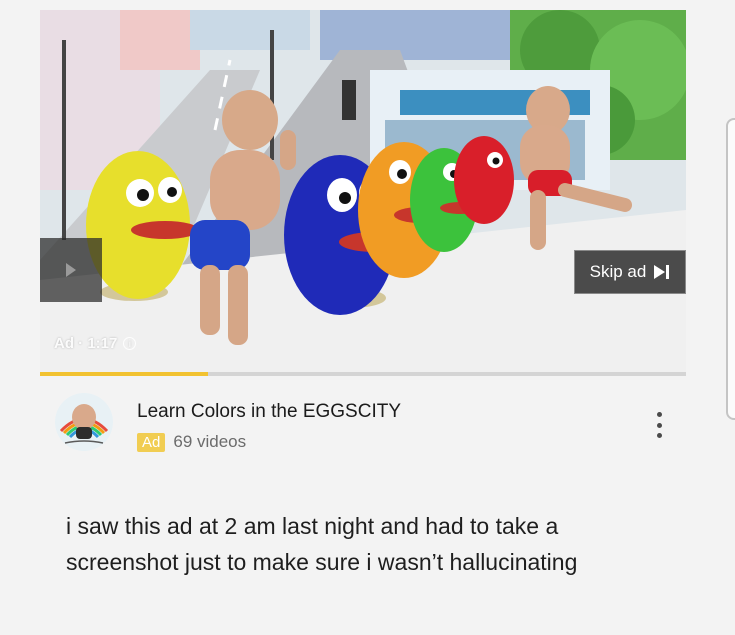  Describe the element at coordinates (269, 412) in the screenshot. I see `channel-title: Learn Colors in the EGGSCITY` at that location.